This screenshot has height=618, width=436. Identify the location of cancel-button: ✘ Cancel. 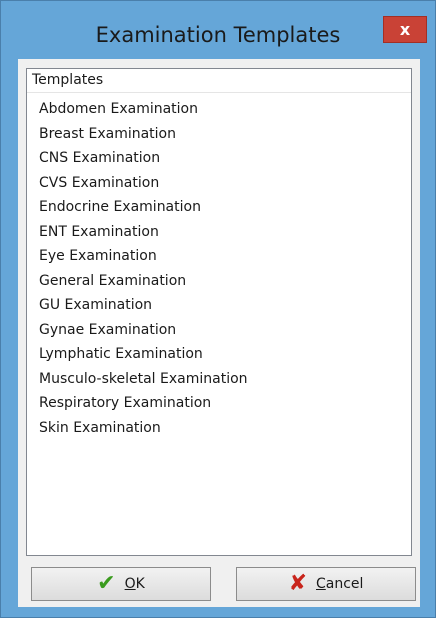
(326, 584).